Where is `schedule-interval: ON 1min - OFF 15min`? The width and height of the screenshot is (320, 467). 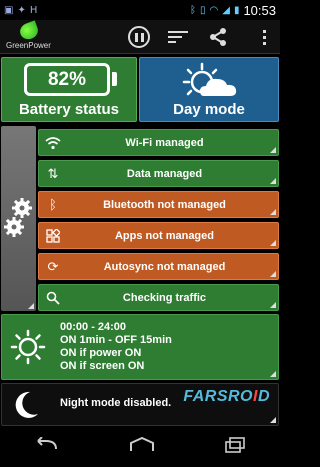
schedule-interval: ON 1min - OFF 15min is located at coordinates (116, 340).